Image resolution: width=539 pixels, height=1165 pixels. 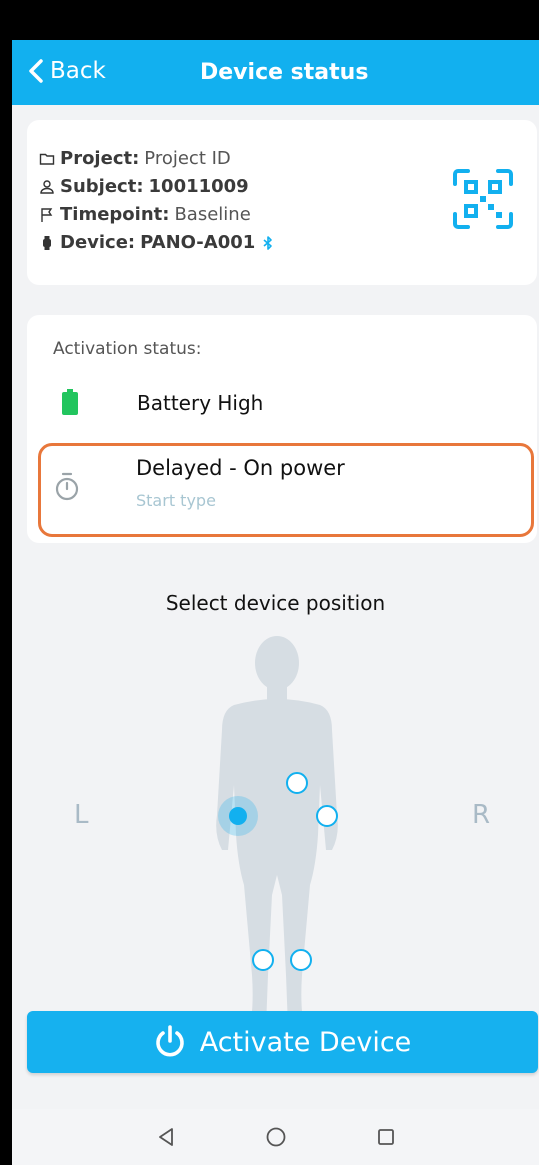 What do you see at coordinates (47, 214) in the screenshot?
I see `flag-icon` at bounding box center [47, 214].